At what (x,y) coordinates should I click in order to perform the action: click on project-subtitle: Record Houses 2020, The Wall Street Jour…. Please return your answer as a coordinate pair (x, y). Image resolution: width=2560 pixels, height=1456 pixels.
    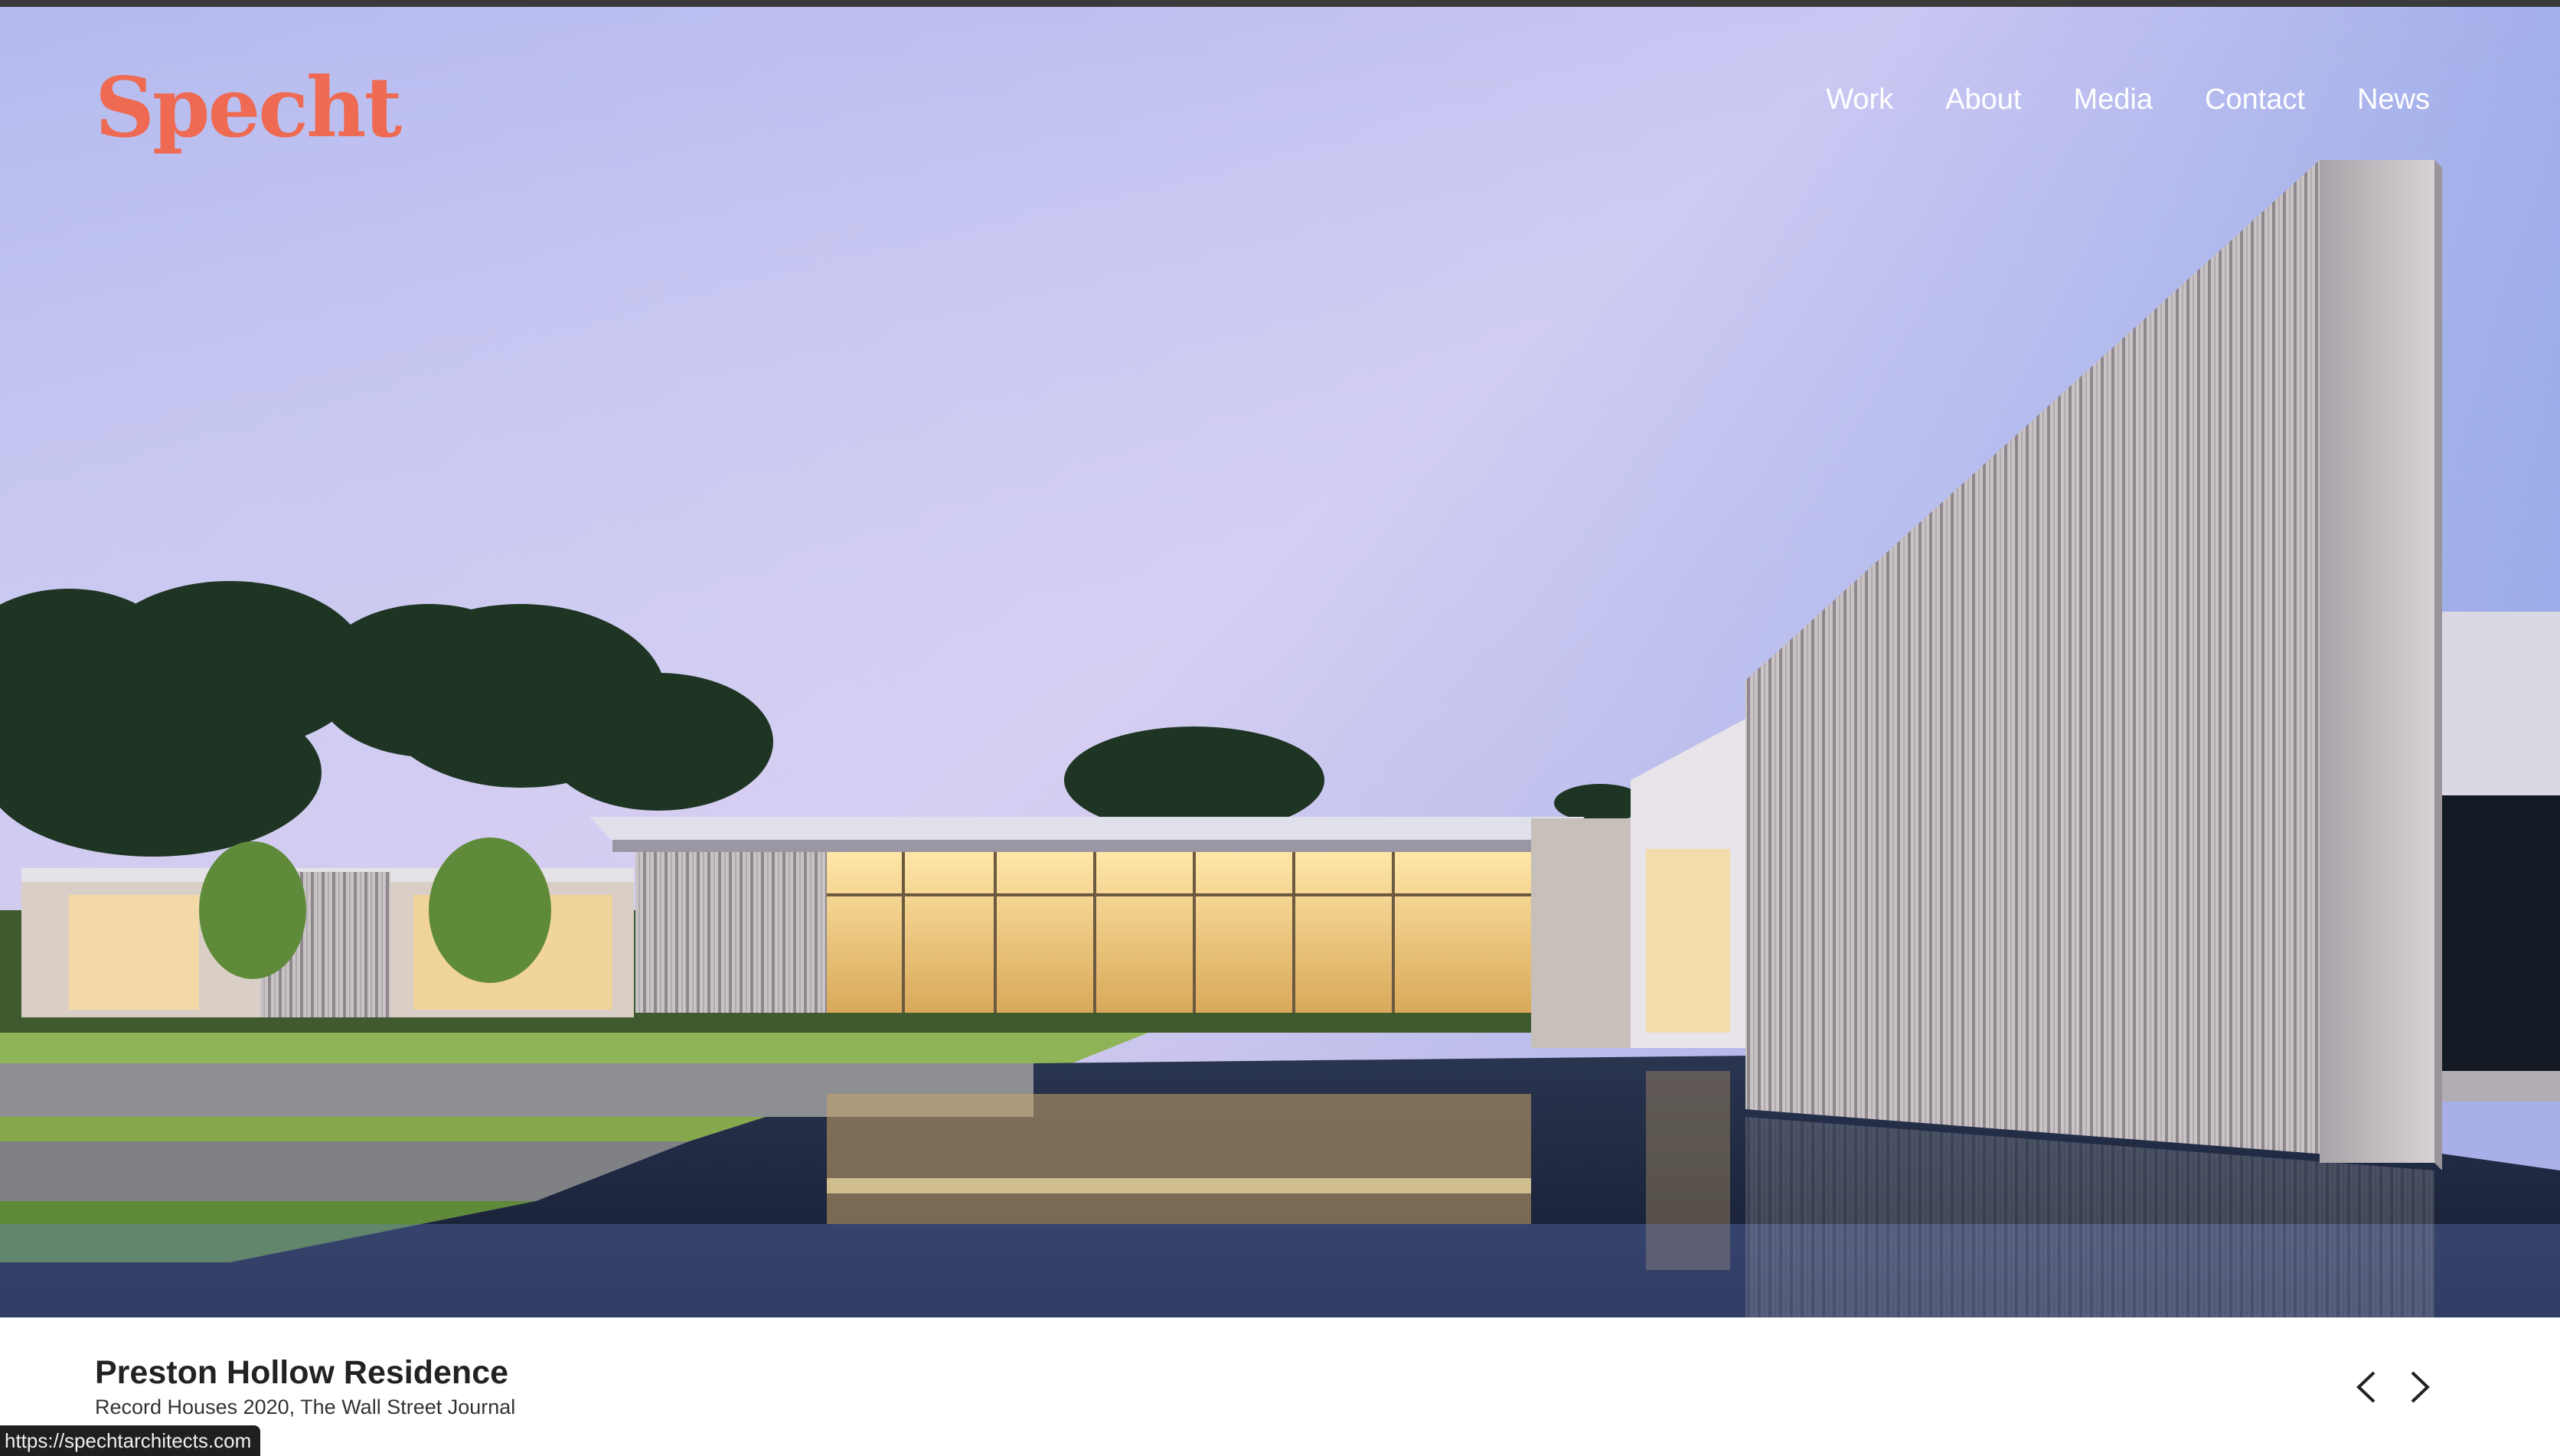
    Looking at the image, I should click on (305, 1407).